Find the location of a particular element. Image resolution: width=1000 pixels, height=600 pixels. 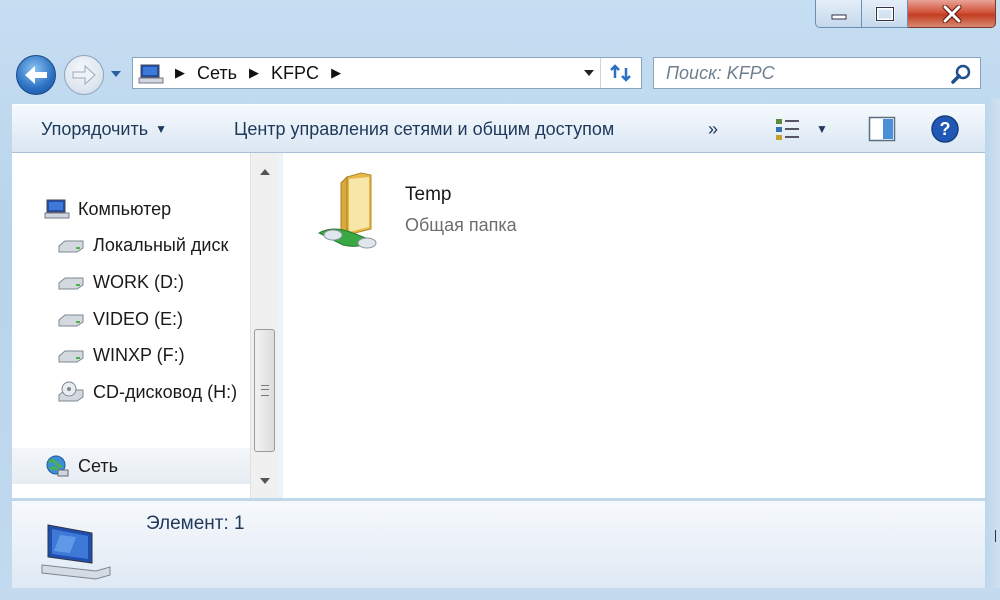

search-box is located at coordinates (817, 73).